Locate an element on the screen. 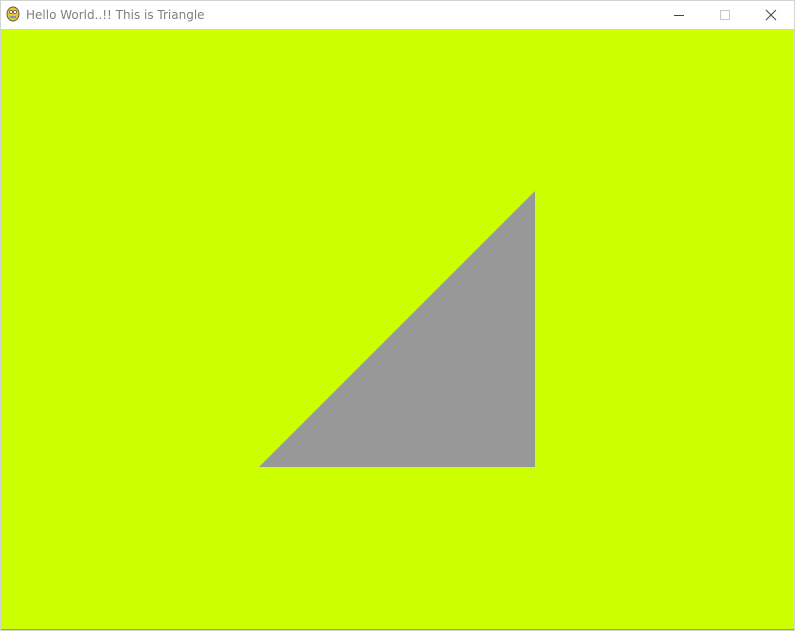  title-bar: Hello World..!! This is Triangle is located at coordinates (397, 15).